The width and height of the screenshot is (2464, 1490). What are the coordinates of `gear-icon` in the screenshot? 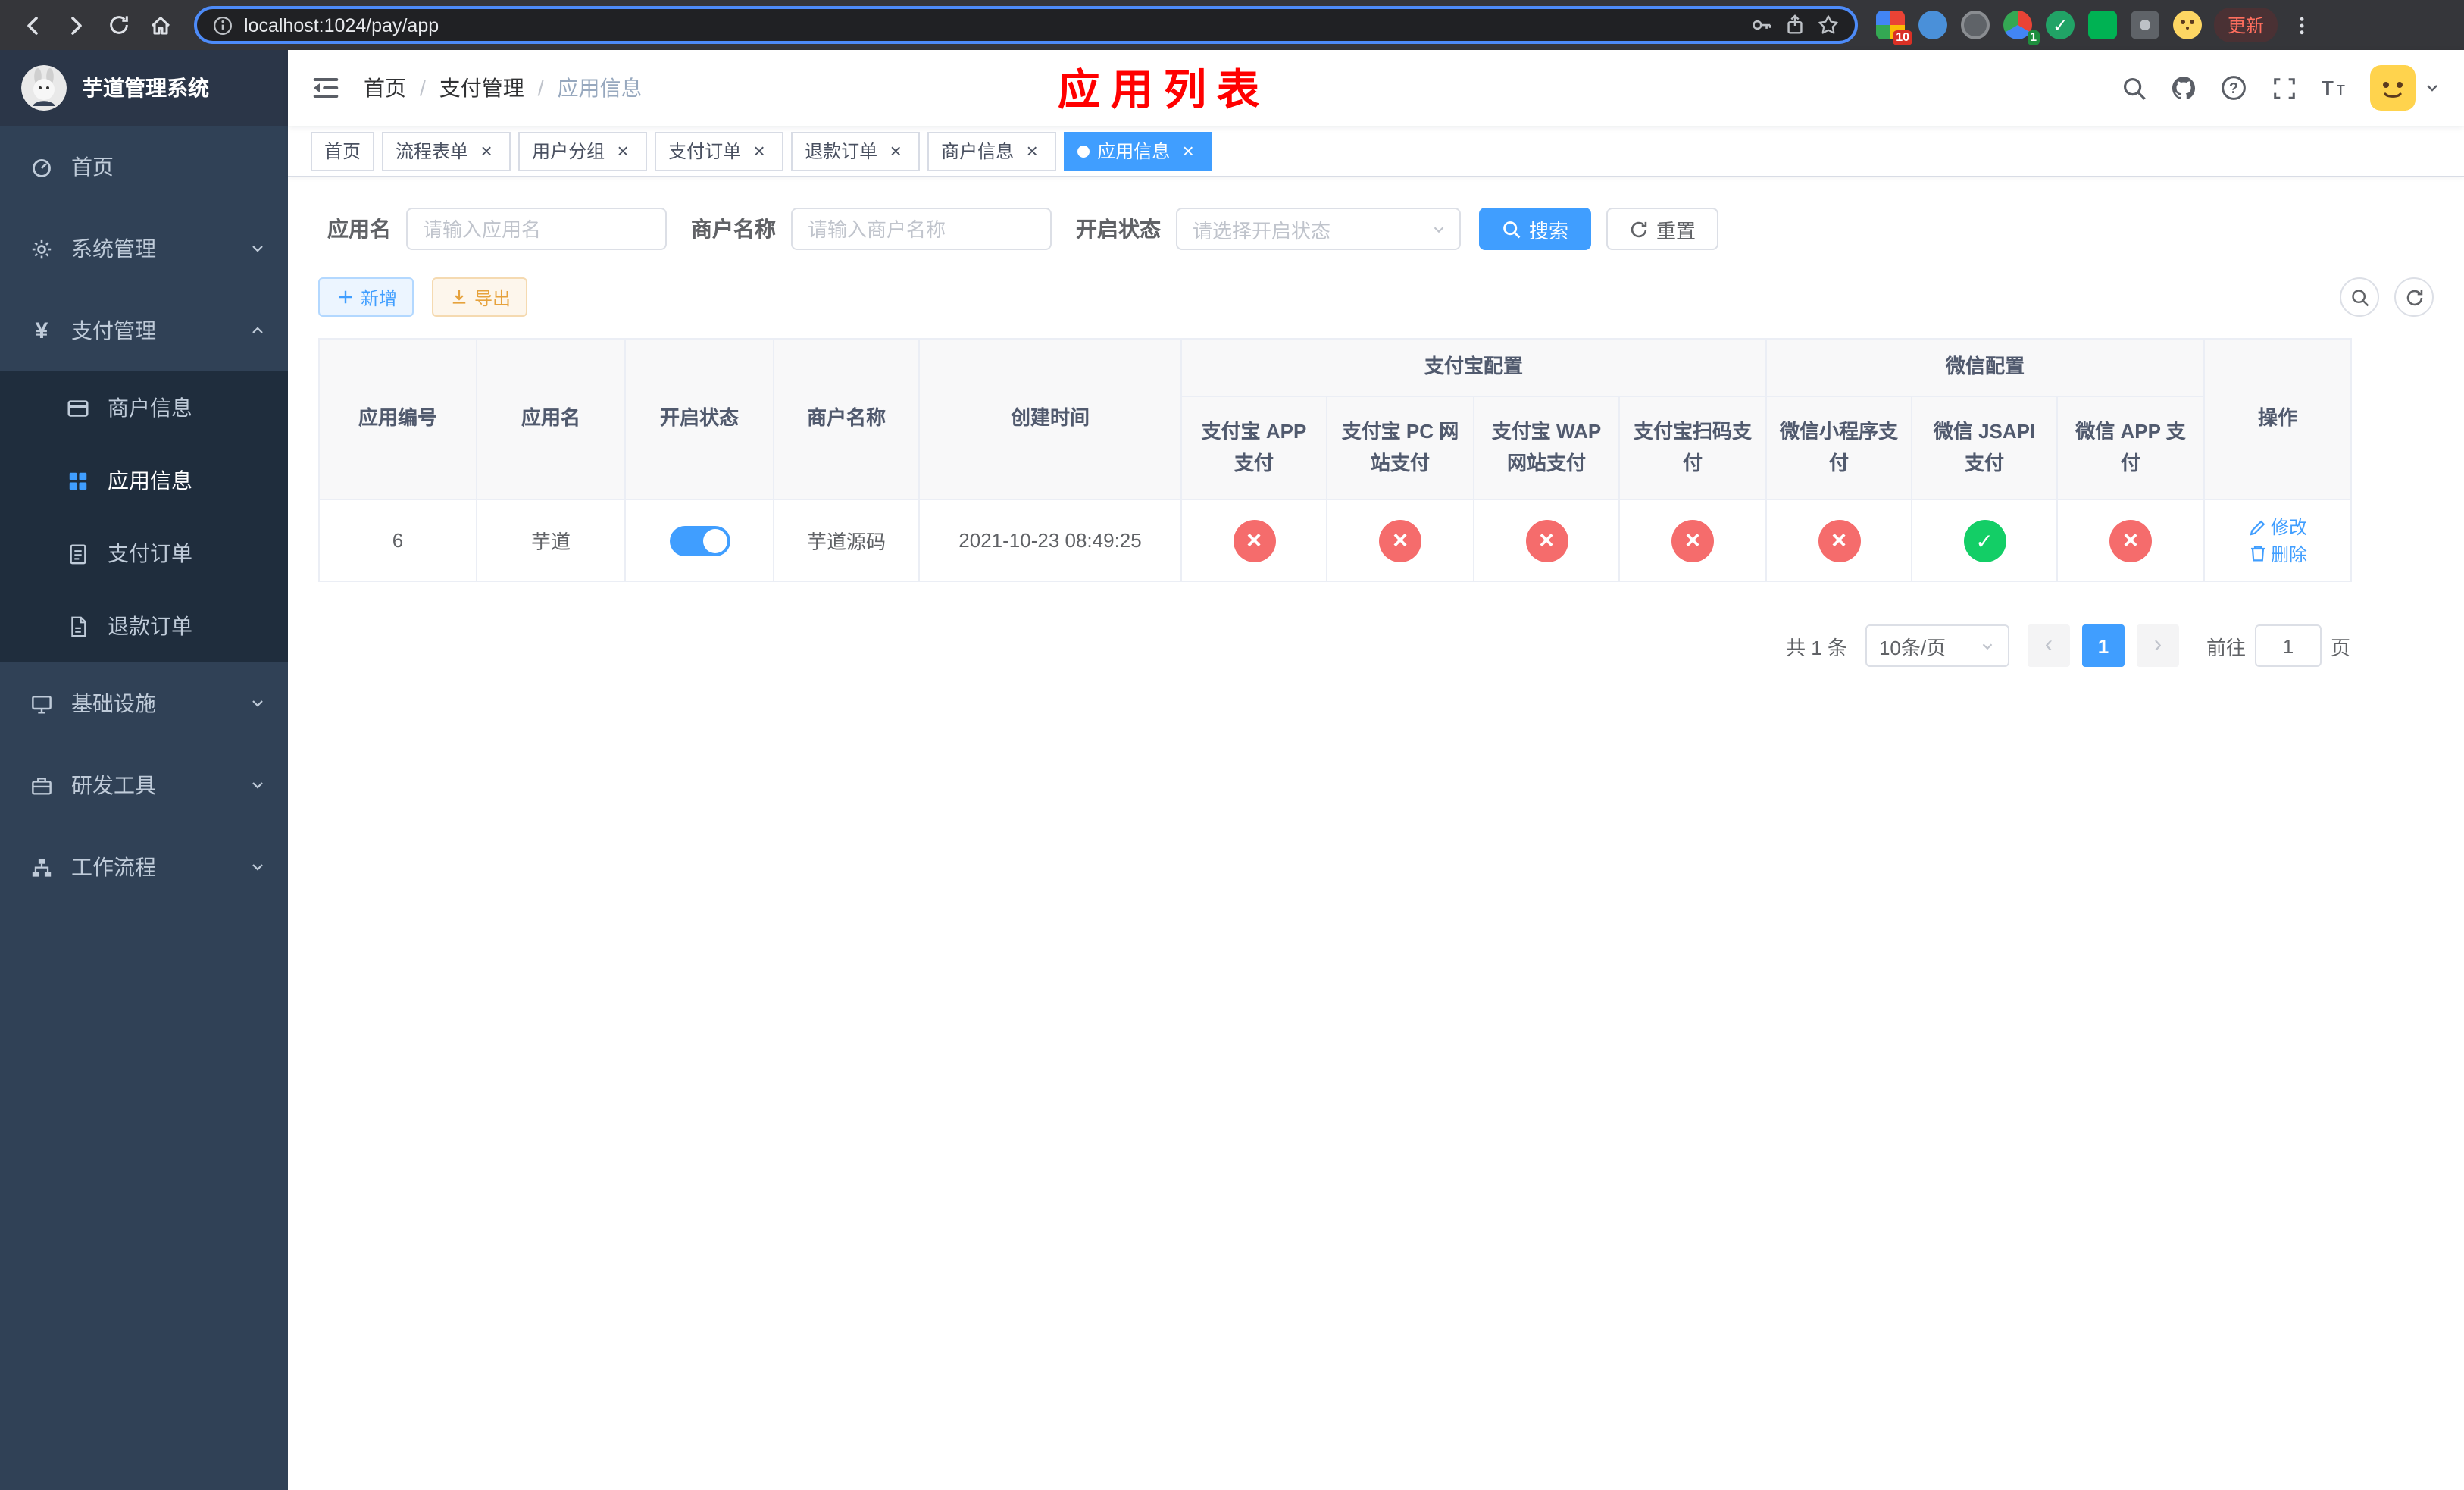 It's located at (41, 248).